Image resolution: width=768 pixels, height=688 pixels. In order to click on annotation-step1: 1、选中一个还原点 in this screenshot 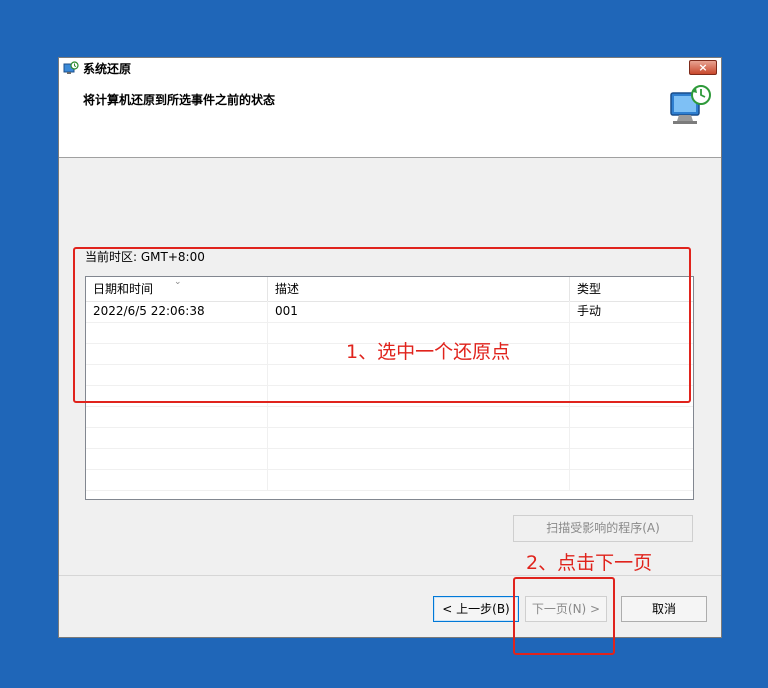, I will do `click(428, 352)`.